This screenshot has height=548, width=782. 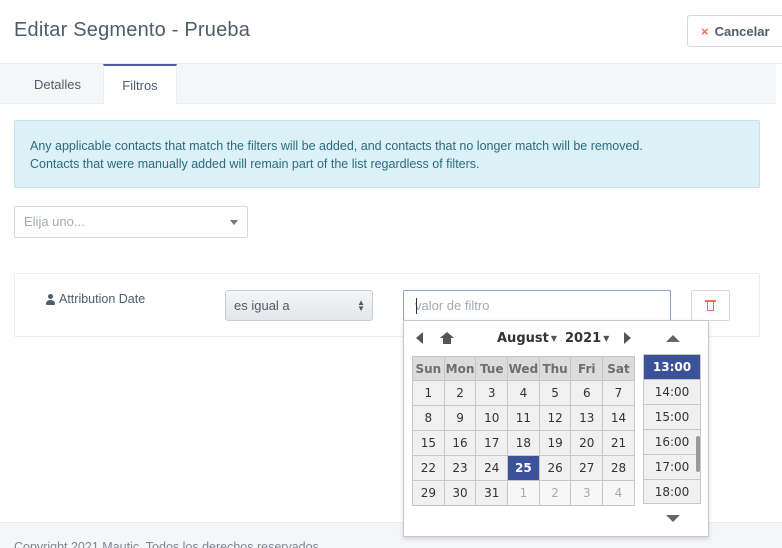 What do you see at coordinates (428, 493) in the screenshot?
I see `calendar-day: 29` at bounding box center [428, 493].